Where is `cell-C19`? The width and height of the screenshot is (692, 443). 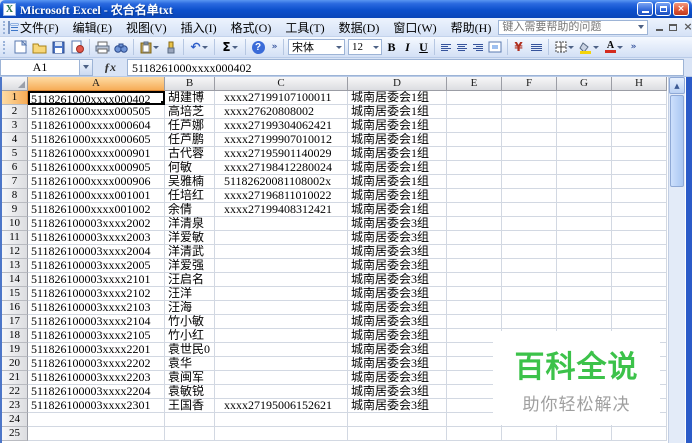
cell-C19 is located at coordinates (281, 350).